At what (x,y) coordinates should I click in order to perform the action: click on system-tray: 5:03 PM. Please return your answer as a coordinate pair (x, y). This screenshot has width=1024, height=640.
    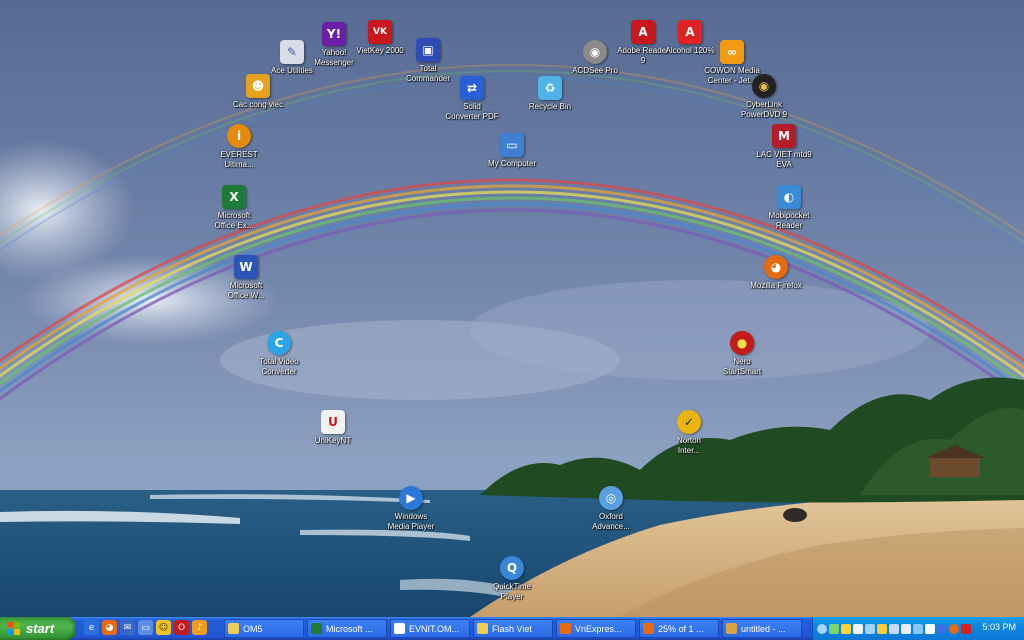
    Looking at the image, I should click on (918, 628).